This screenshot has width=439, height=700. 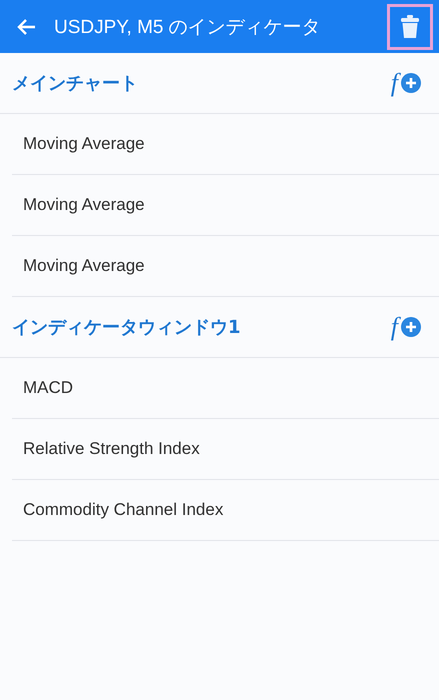 I want to click on indicator-name: MACD, so click(x=48, y=388).